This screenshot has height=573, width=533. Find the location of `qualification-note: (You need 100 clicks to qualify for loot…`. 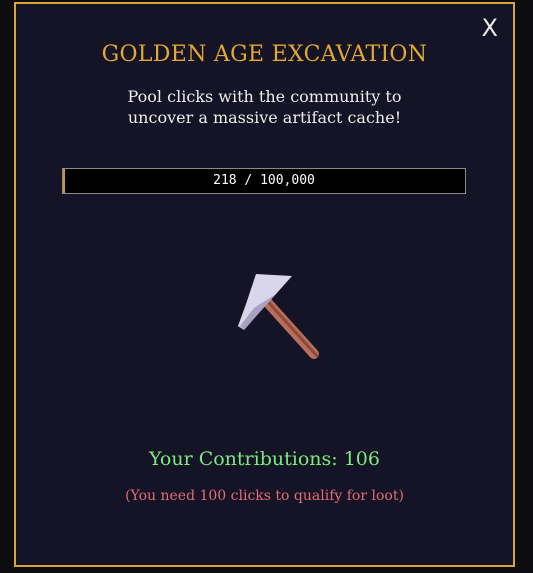

qualification-note: (You need 100 clicks to qualify for loot… is located at coordinates (264, 496).